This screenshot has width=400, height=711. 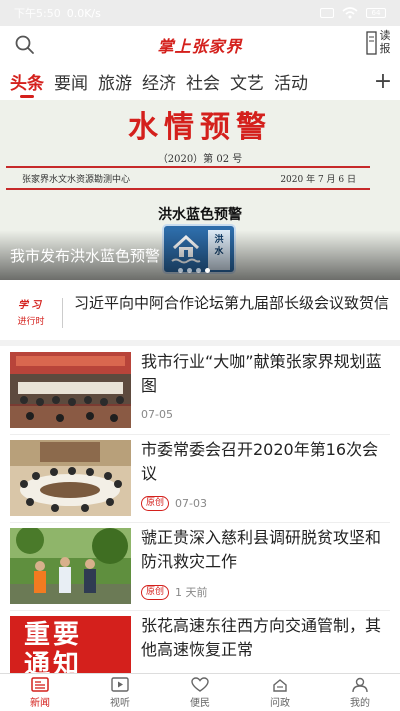 I want to click on plus-icon: +, so click(x=383, y=81).